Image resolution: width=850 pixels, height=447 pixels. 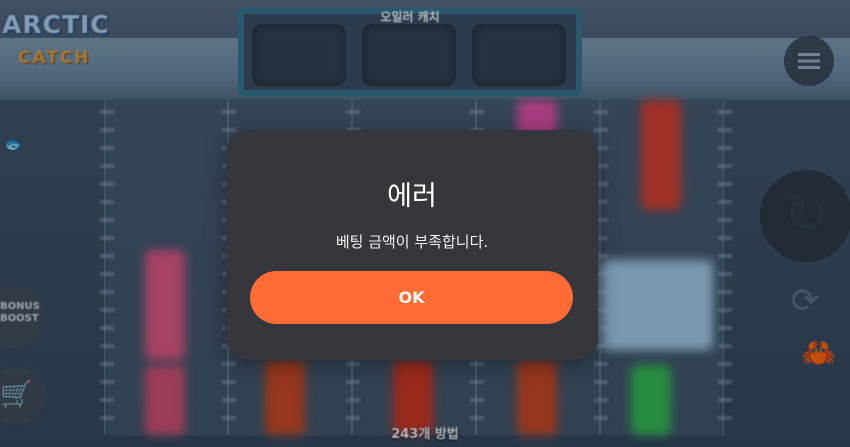 What do you see at coordinates (412, 196) in the screenshot?
I see `dialog-title: 에러` at bounding box center [412, 196].